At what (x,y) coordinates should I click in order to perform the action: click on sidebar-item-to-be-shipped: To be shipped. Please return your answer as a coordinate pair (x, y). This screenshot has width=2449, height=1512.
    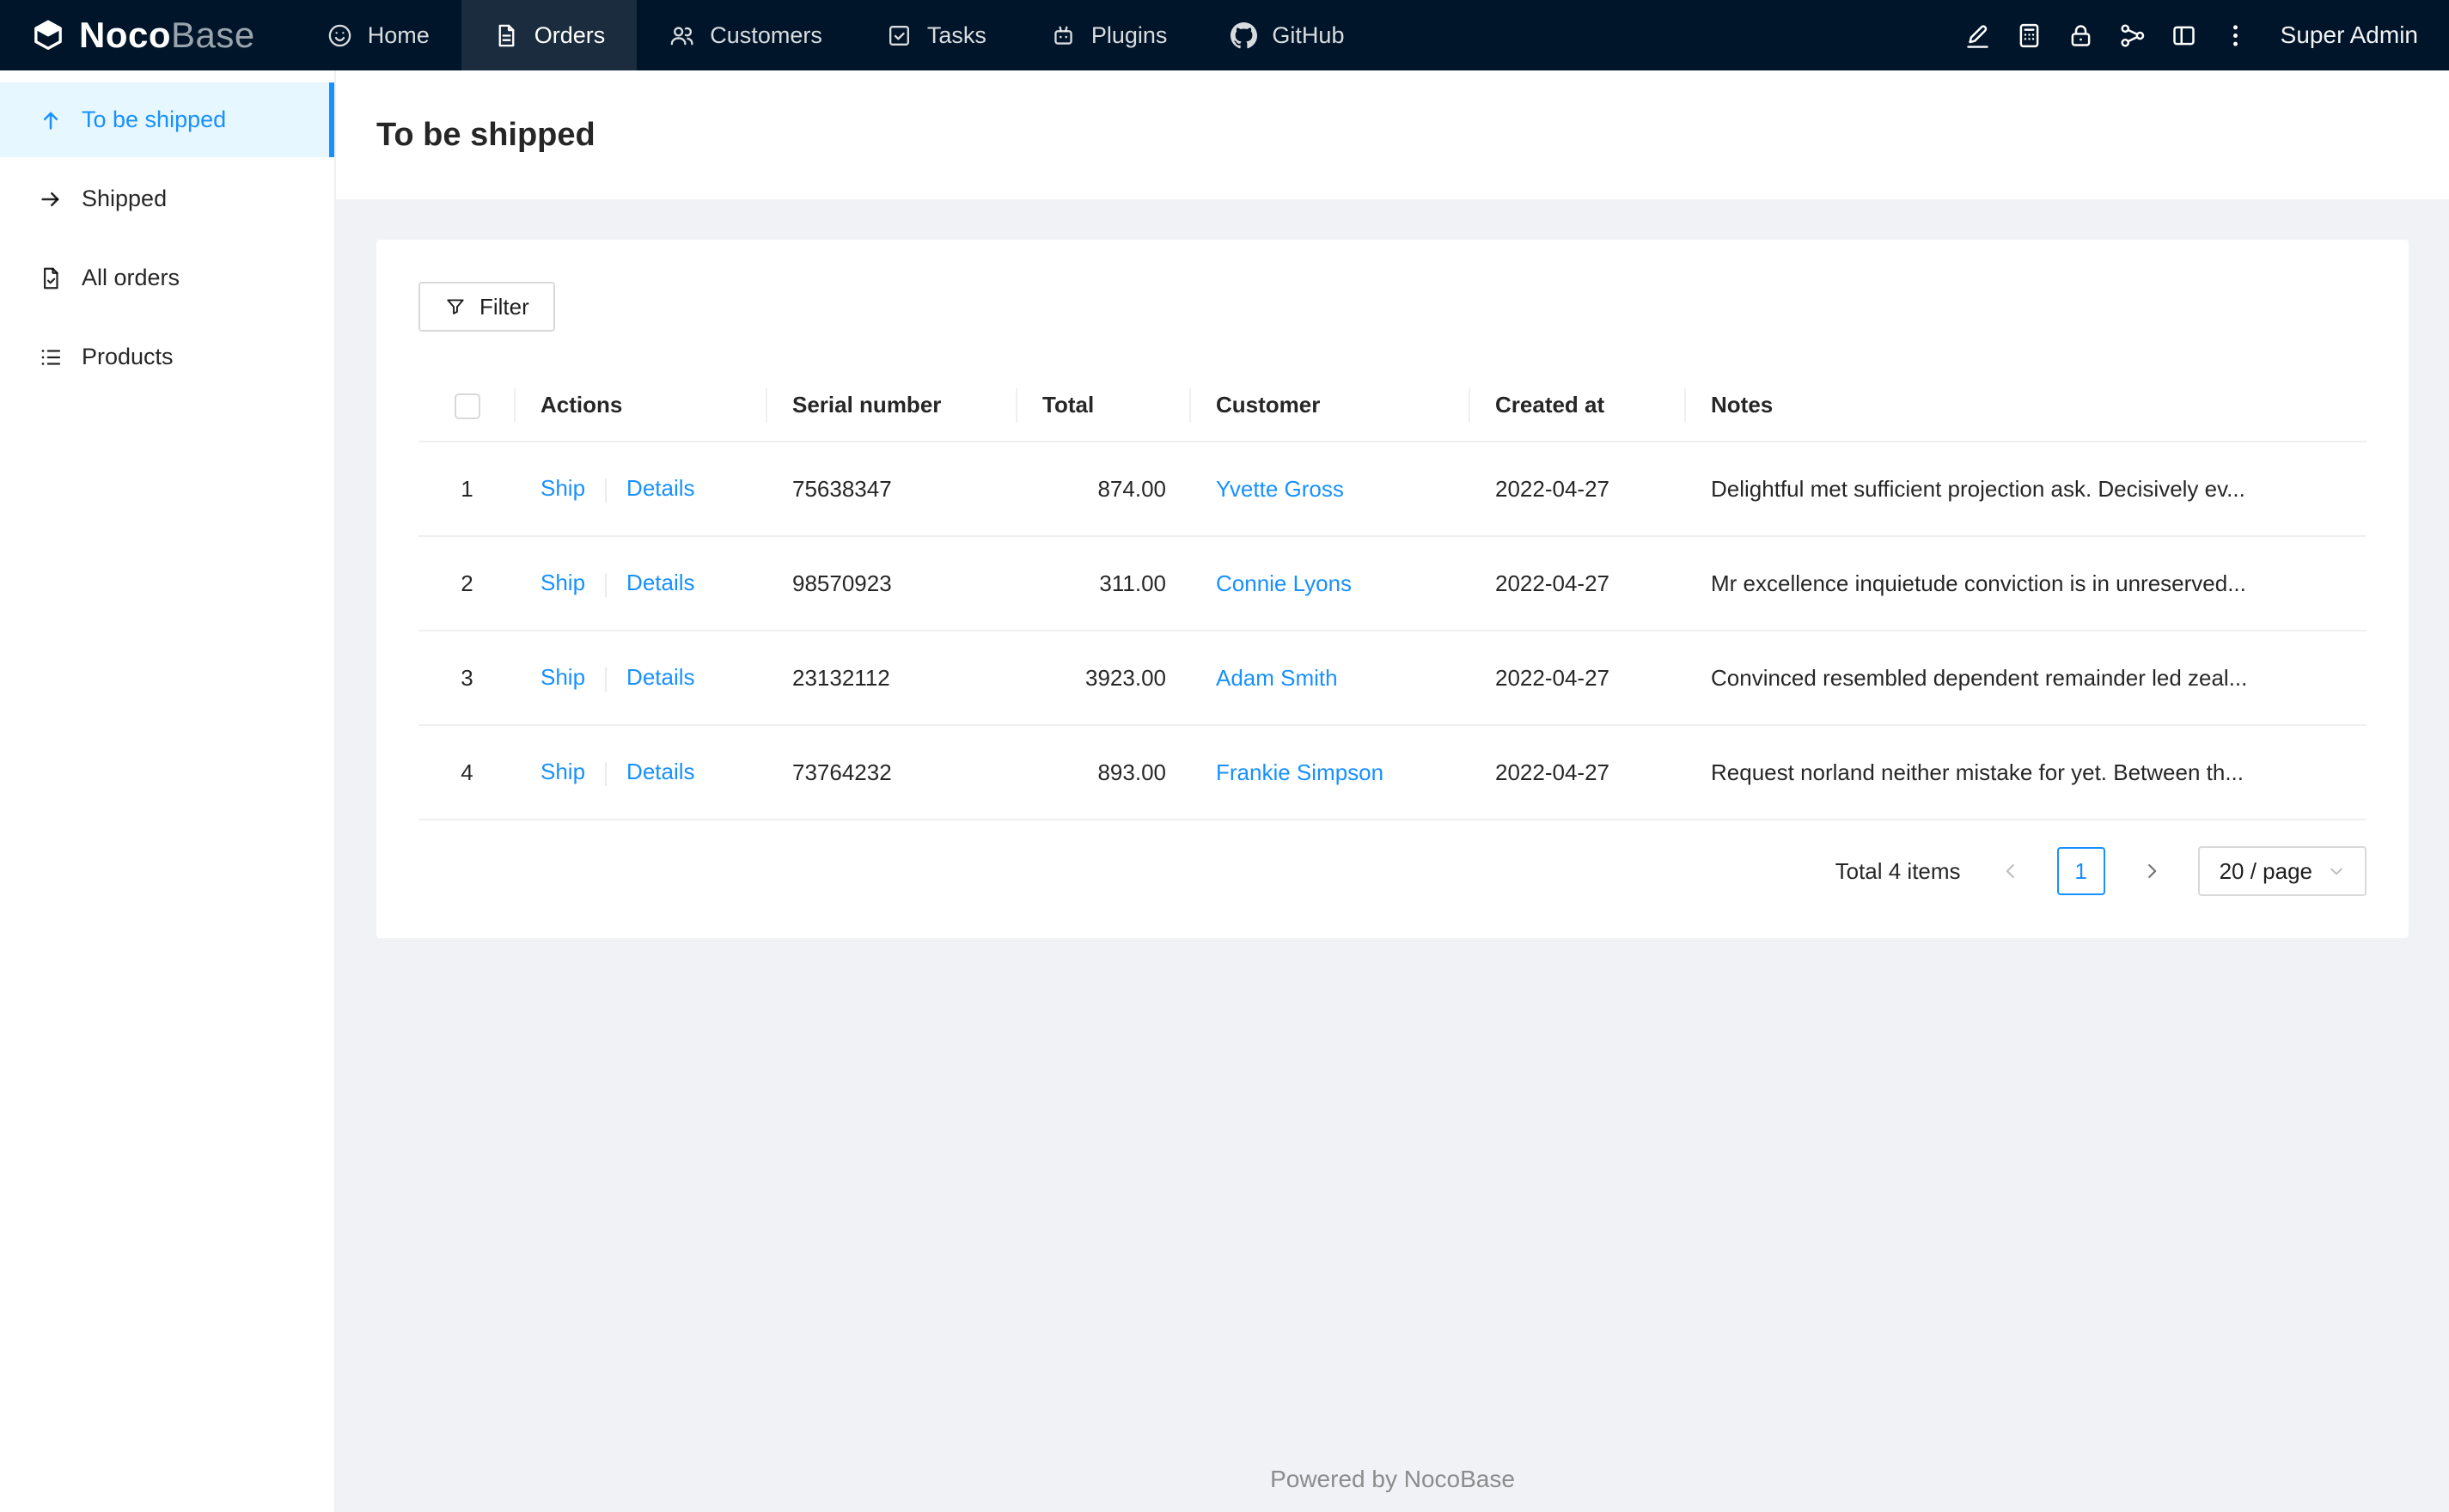
    Looking at the image, I should click on (167, 119).